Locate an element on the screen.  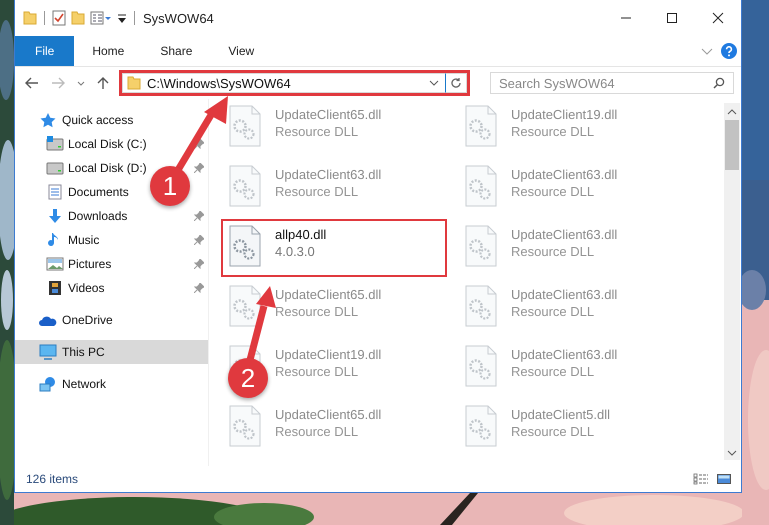
minimize-icon is located at coordinates (626, 18).